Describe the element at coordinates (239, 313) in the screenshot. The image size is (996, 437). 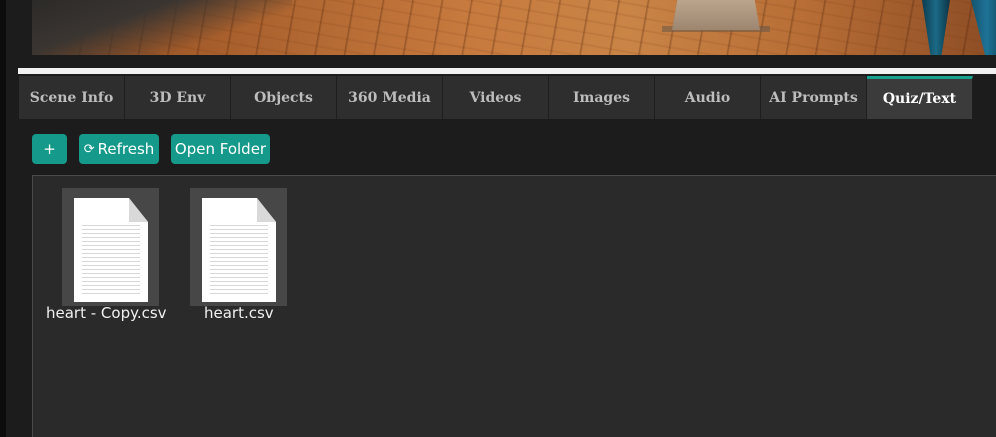
I see `file-name: heart.csv` at that location.